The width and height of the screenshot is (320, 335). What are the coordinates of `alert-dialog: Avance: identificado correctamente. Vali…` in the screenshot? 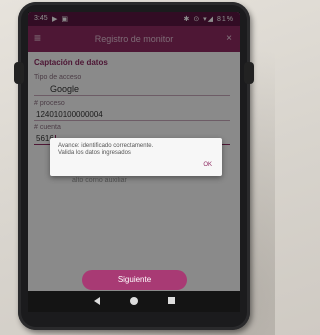 It's located at (136, 157).